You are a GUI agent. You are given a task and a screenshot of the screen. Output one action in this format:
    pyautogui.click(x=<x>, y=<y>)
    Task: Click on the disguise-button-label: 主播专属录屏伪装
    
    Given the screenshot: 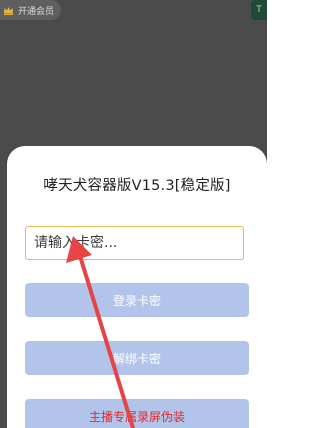 What is the action you would take?
    pyautogui.click(x=136, y=416)
    